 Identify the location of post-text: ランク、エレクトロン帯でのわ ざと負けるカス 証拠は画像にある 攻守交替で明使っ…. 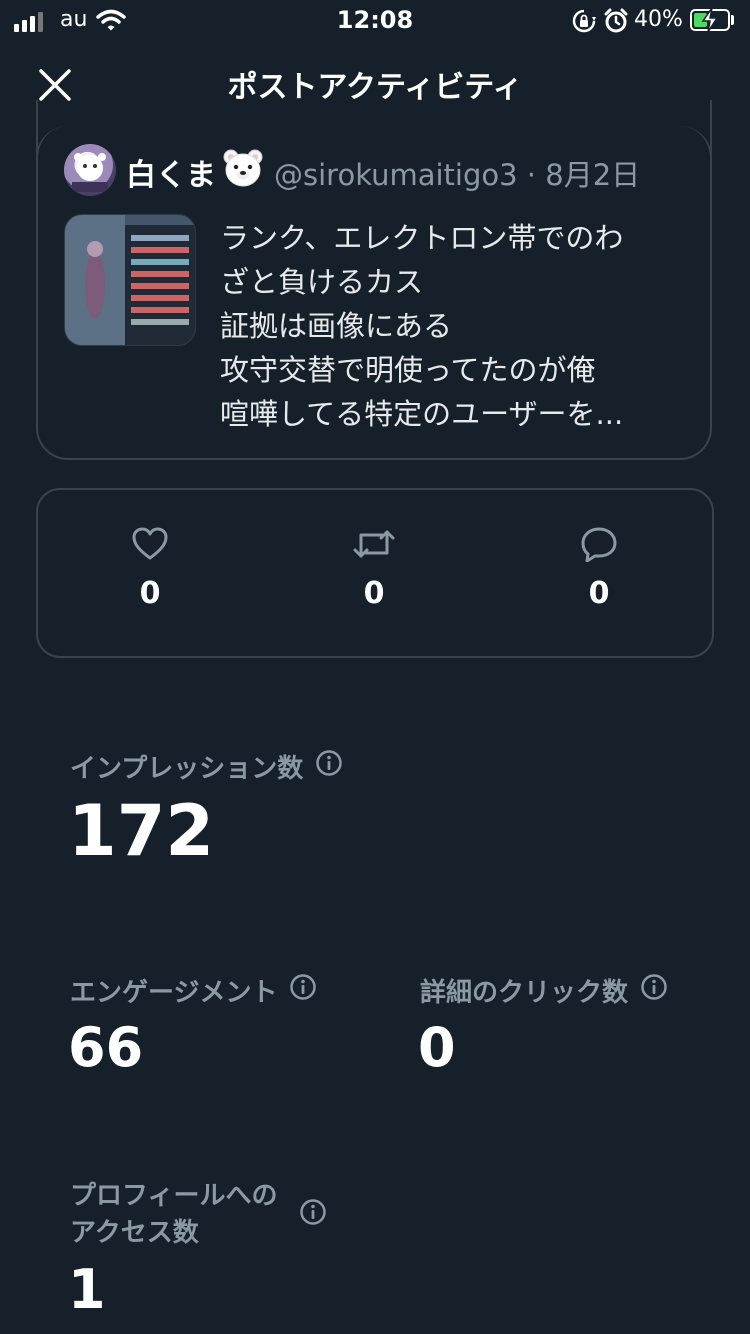
(455, 326).